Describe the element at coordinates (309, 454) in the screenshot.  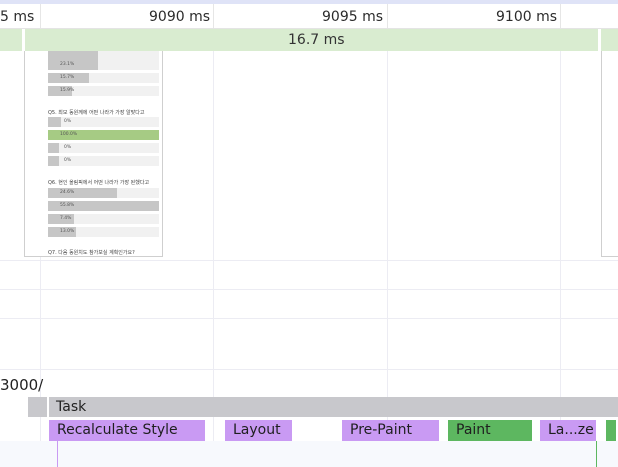
I see `flame-chart-lower-area` at that location.